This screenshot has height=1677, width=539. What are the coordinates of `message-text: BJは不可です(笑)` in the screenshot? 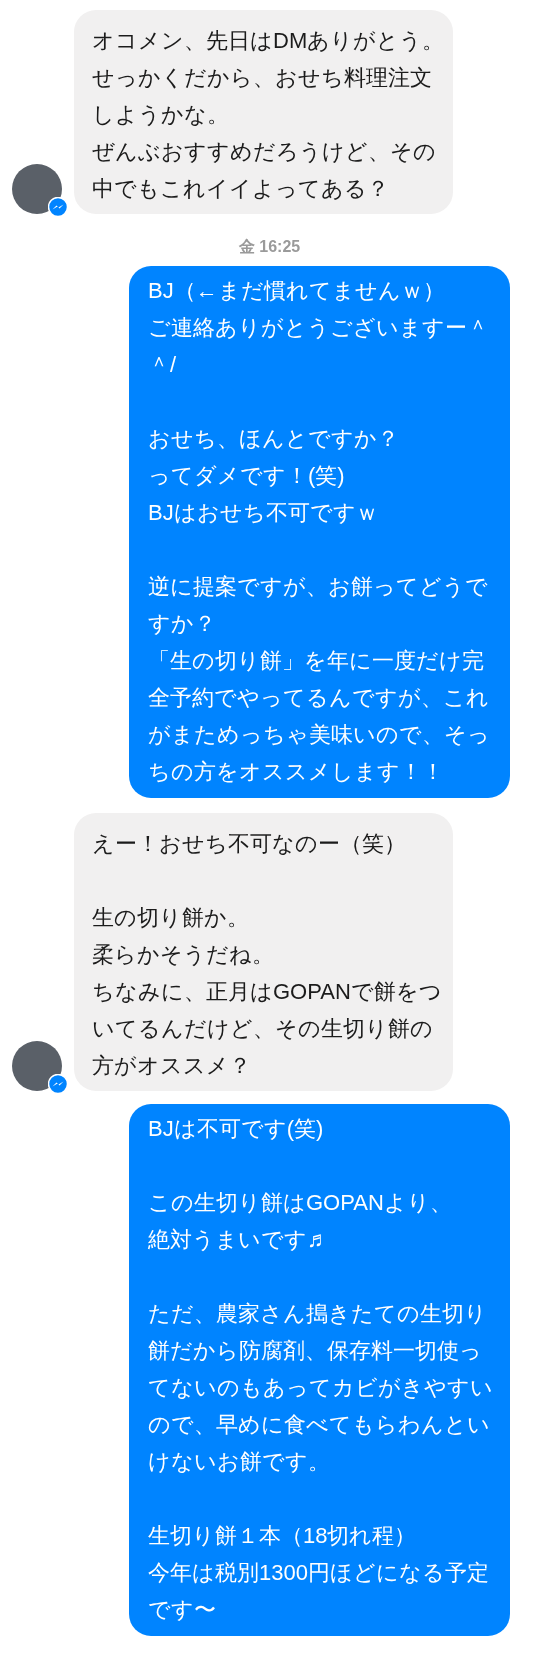 It's located at (236, 1129).